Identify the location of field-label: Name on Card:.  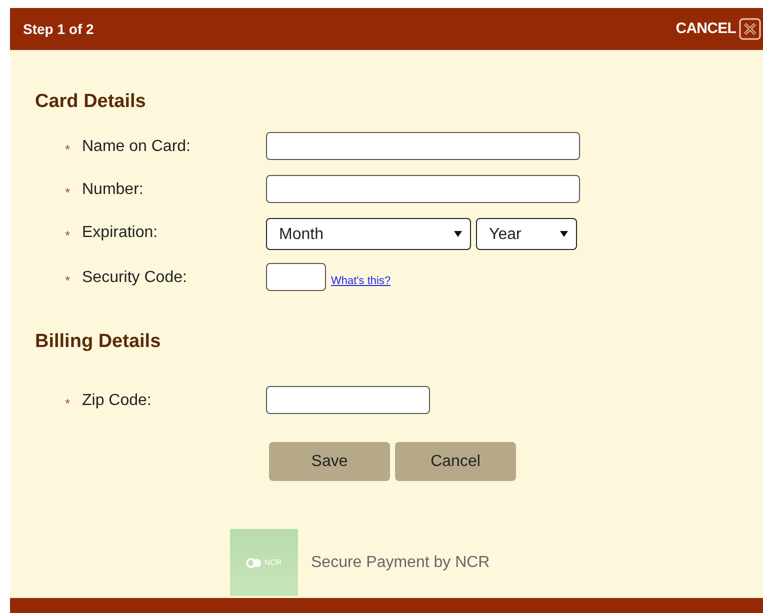
(137, 146).